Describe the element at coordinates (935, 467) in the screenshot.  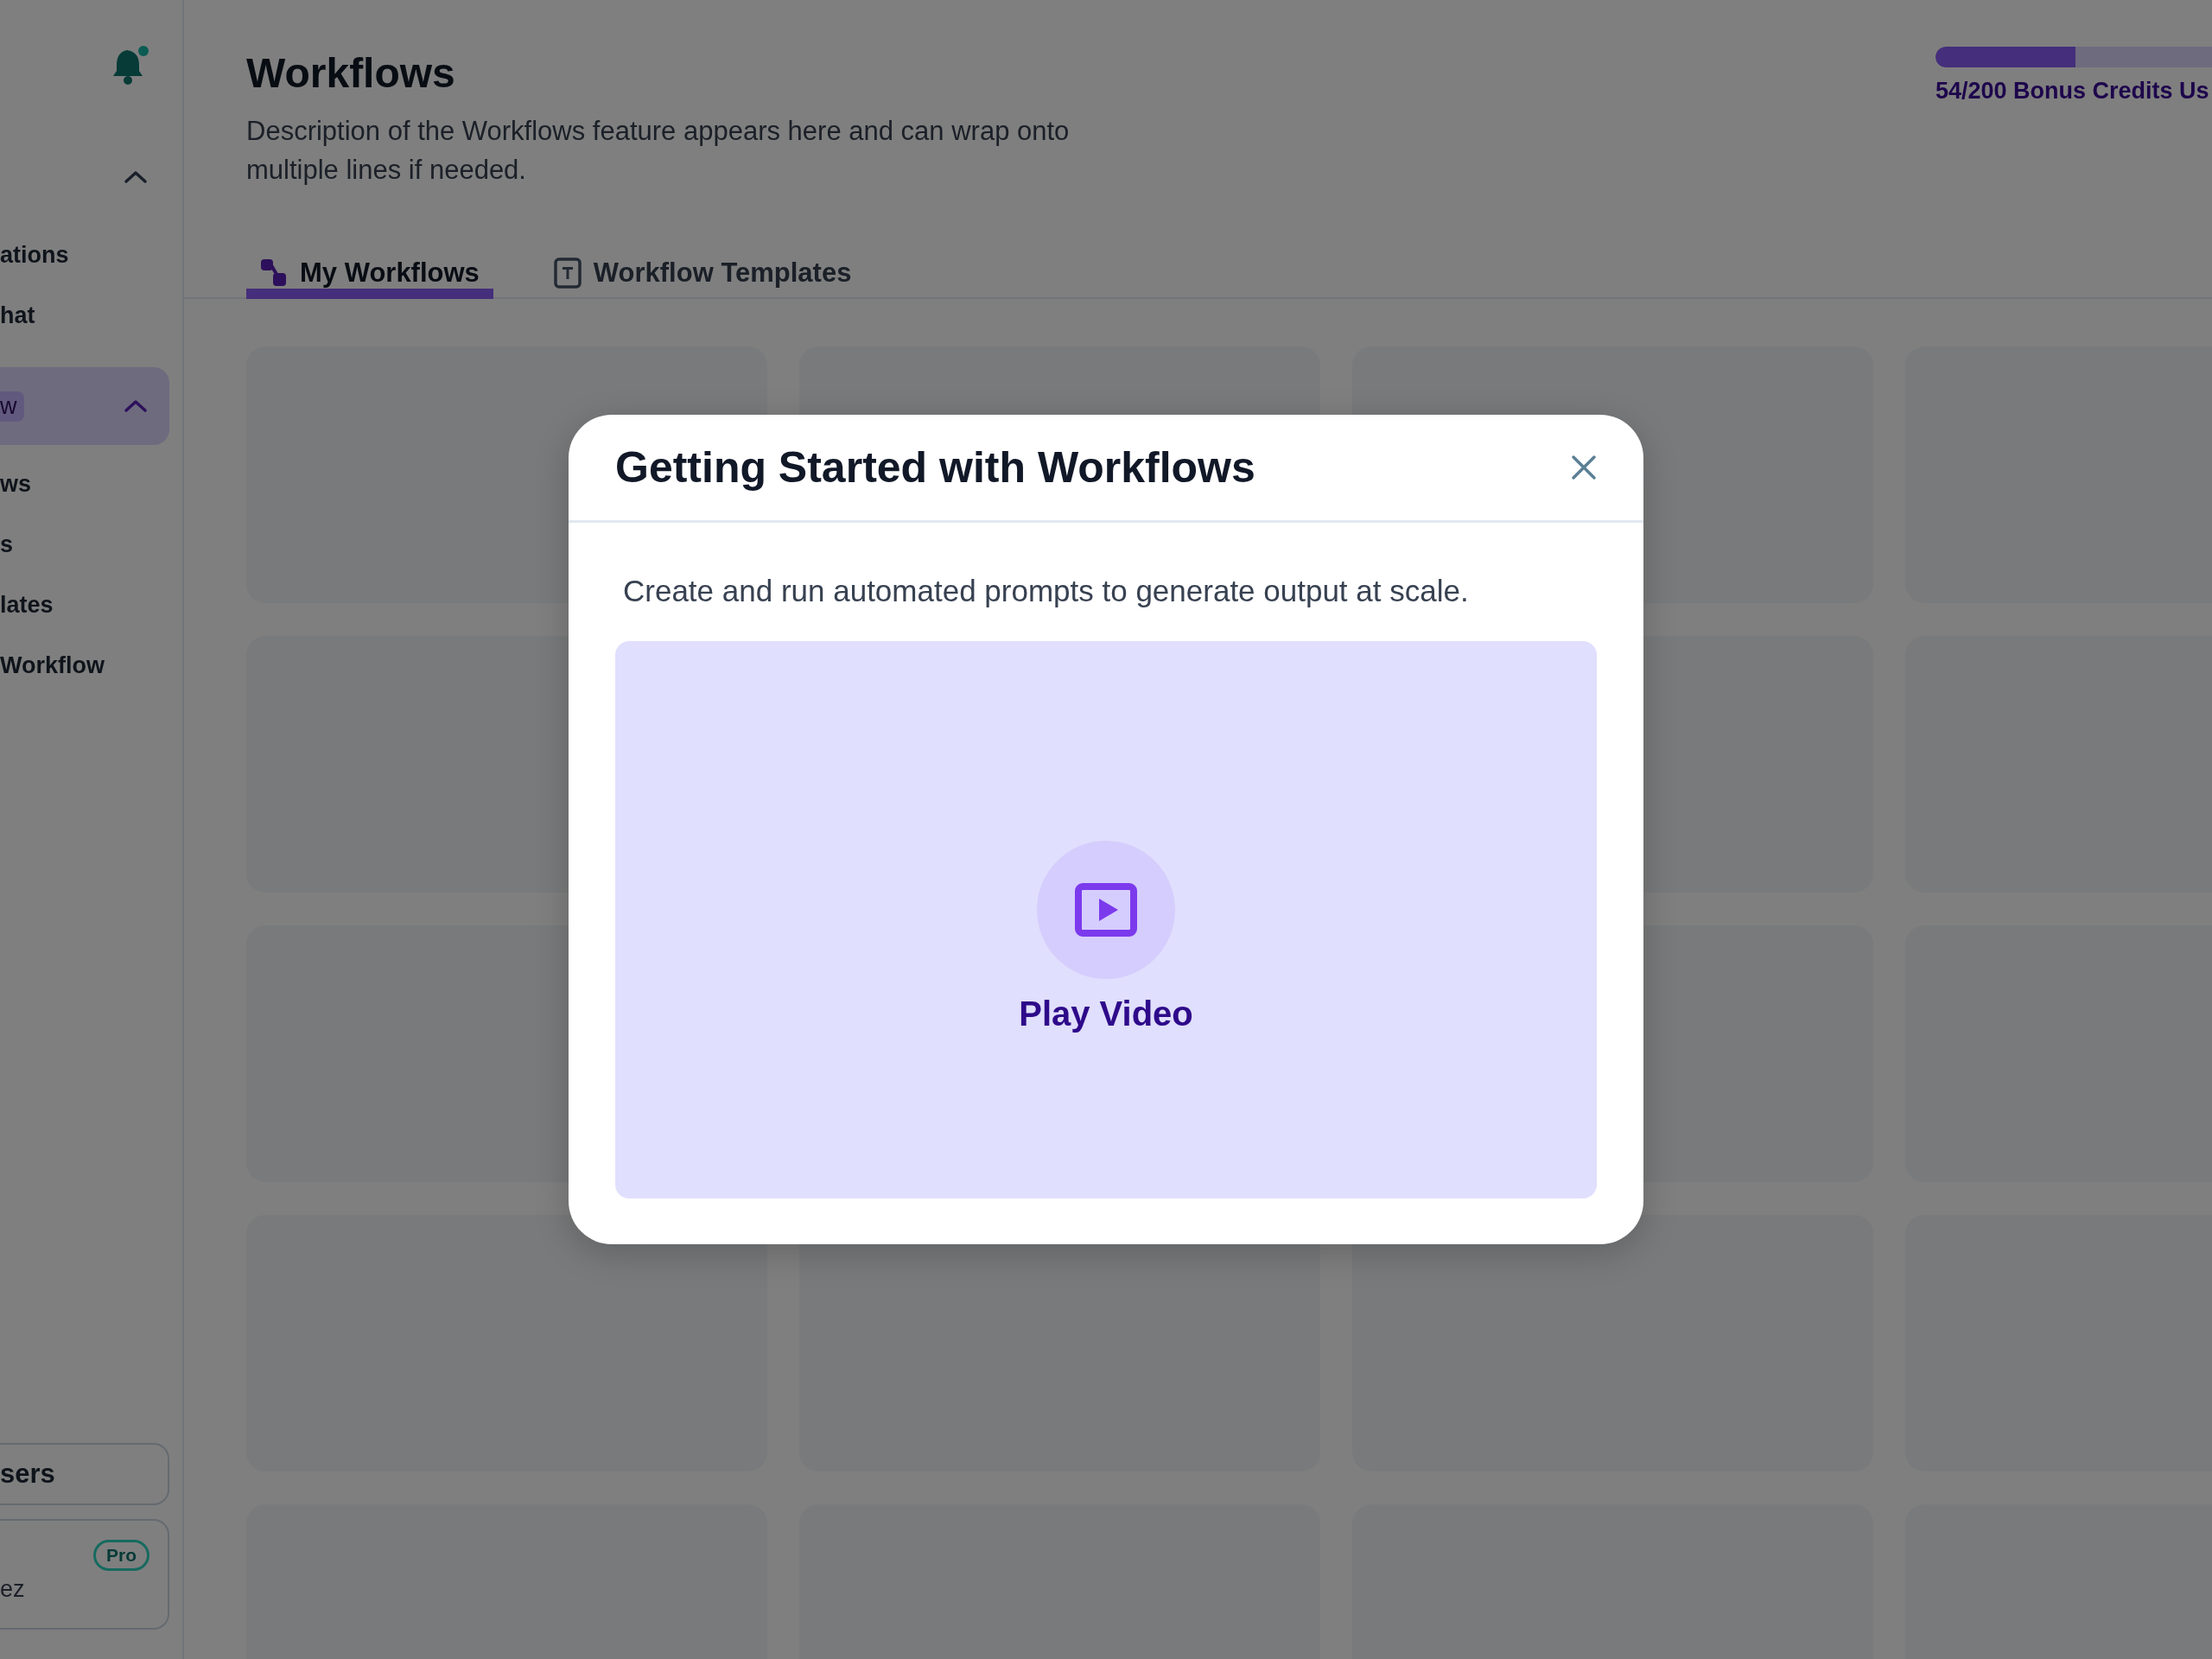
I see `modal-title: Getting Started with Workflows` at that location.